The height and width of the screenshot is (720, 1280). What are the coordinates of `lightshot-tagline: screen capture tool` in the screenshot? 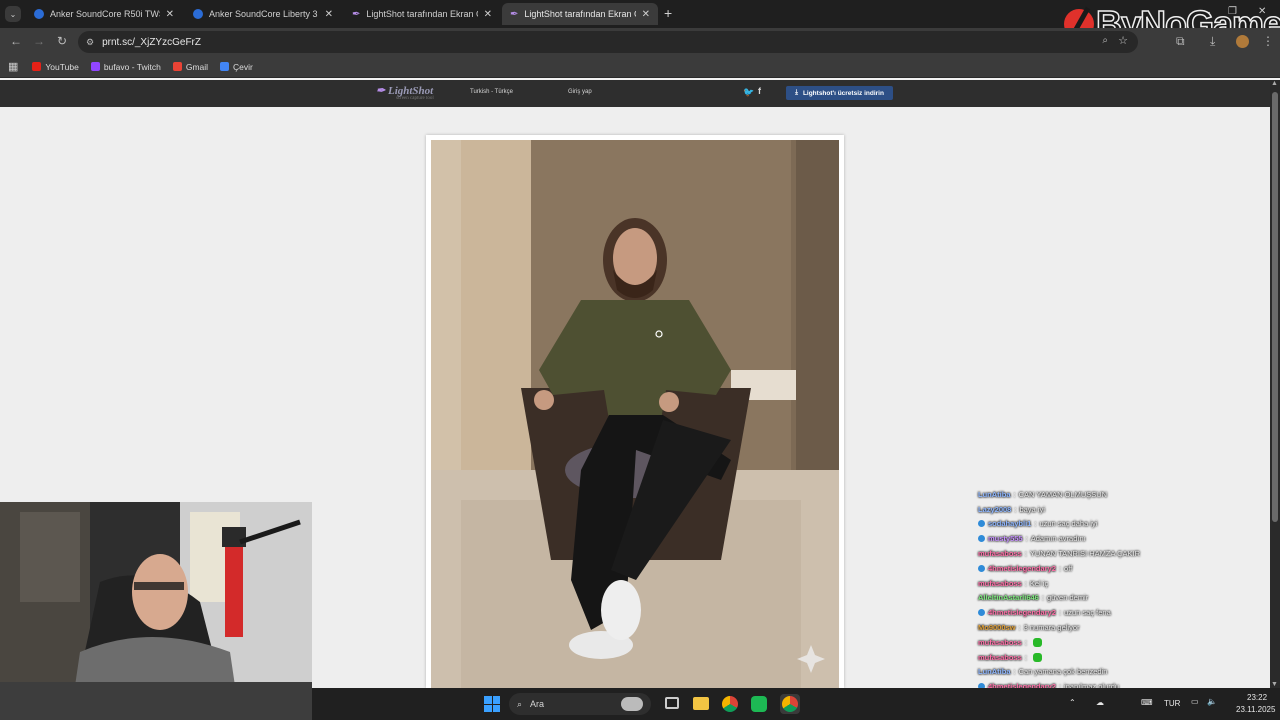 It's located at (415, 98).